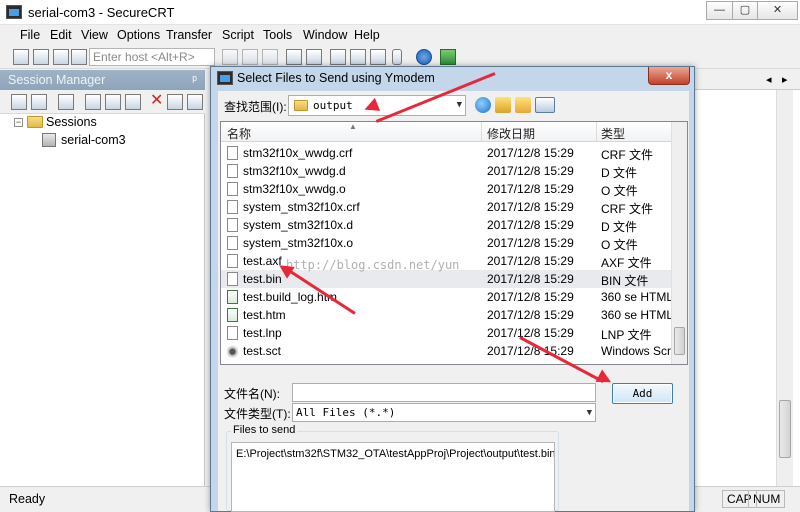 Image resolution: width=800 pixels, height=512 pixels. Describe the element at coordinates (232, 297) in the screenshot. I see `html-file-icon` at that location.